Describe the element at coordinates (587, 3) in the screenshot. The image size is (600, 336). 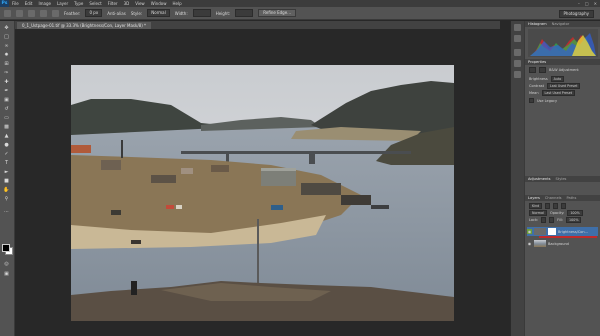
I see `maximize-icon: □` at that location.